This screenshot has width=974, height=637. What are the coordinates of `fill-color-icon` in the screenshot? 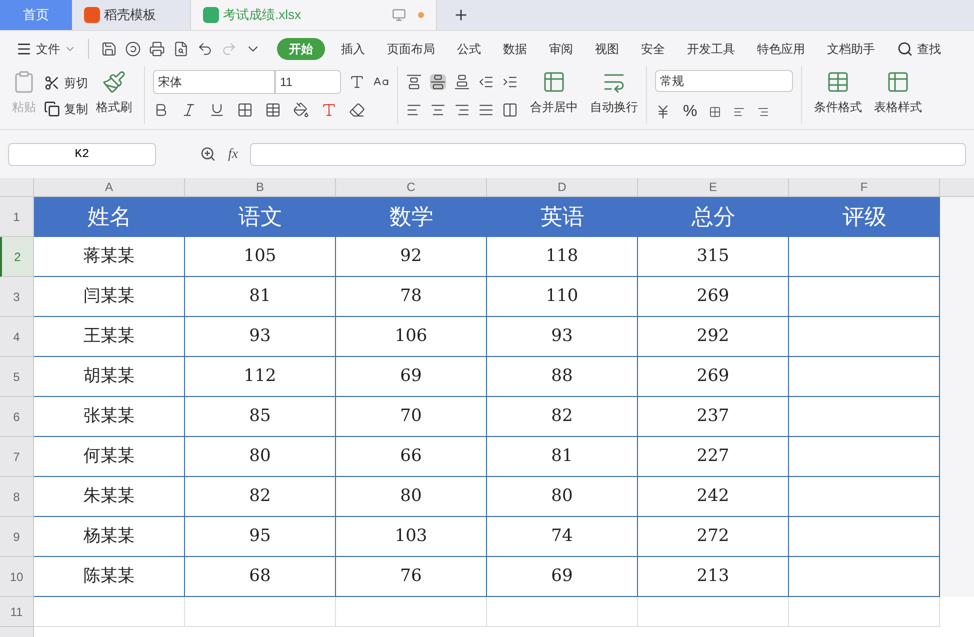 It's located at (301, 110).